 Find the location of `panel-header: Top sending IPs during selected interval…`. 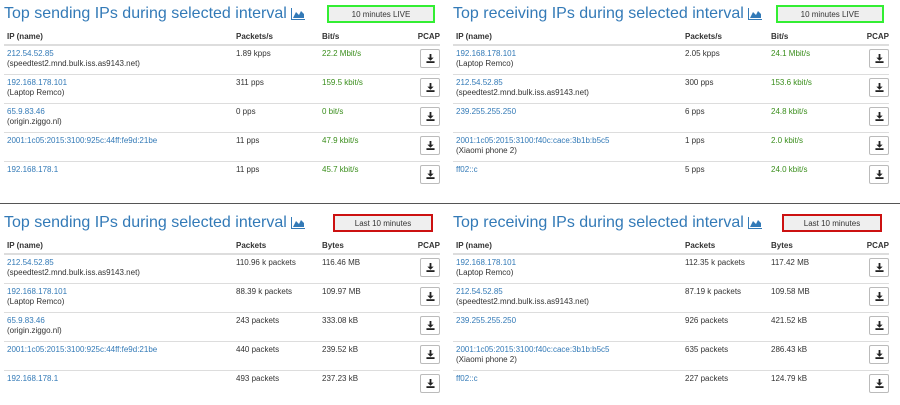

panel-header: Top sending IPs during selected interval… is located at coordinates (222, 224).